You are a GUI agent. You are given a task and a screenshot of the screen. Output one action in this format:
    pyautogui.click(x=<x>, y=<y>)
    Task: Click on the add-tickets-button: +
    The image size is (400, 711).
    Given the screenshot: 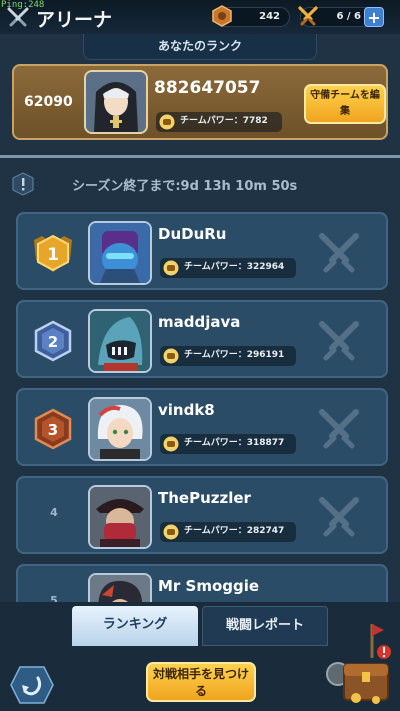 What is the action you would take?
    pyautogui.click(x=374, y=17)
    